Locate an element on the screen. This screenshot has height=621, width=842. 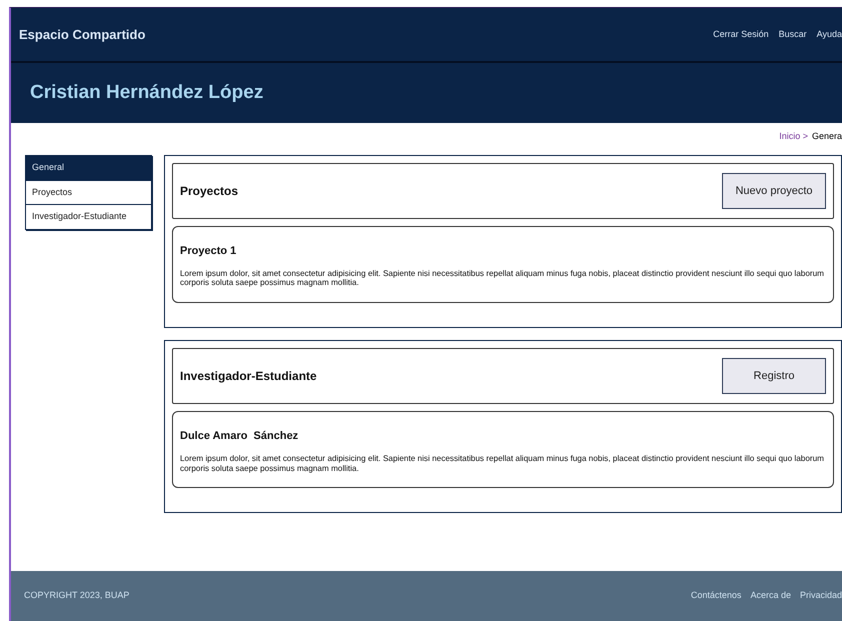
section-title: Proyectos is located at coordinates (209, 191).